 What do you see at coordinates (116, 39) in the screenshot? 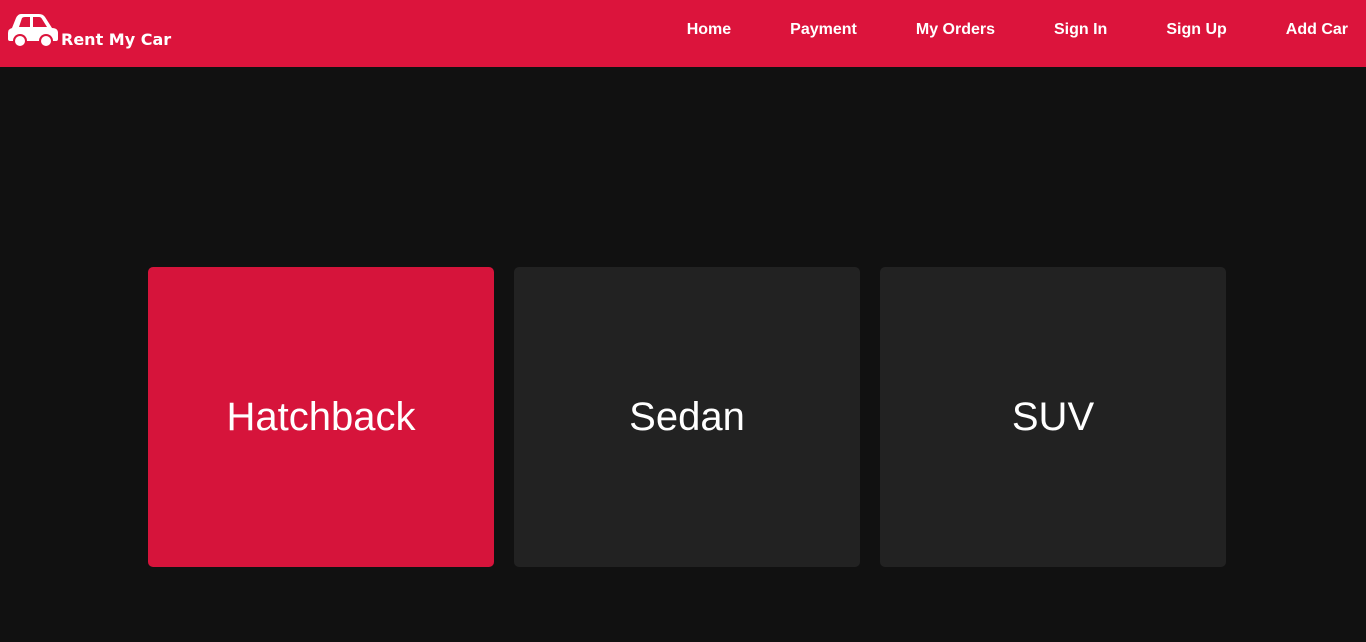
I see `brand-name: Rent My Car` at bounding box center [116, 39].